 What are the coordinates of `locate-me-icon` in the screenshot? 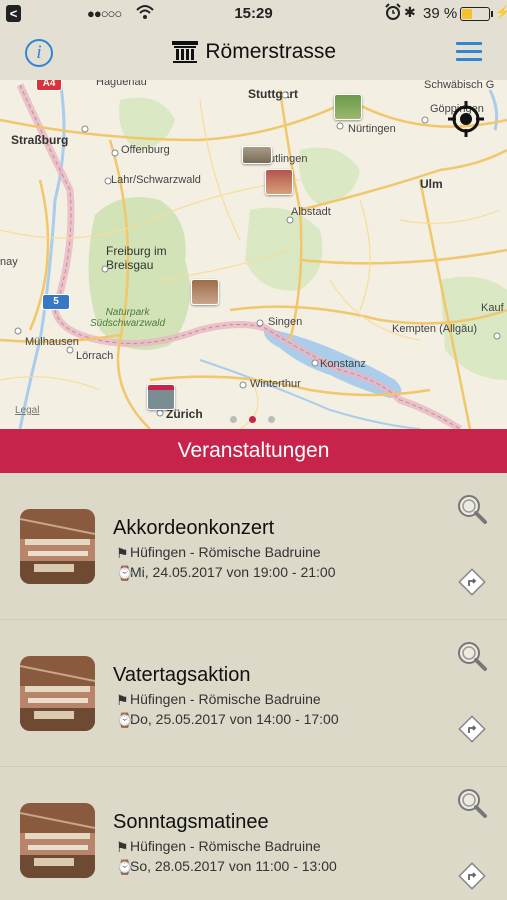 It's located at (466, 119).